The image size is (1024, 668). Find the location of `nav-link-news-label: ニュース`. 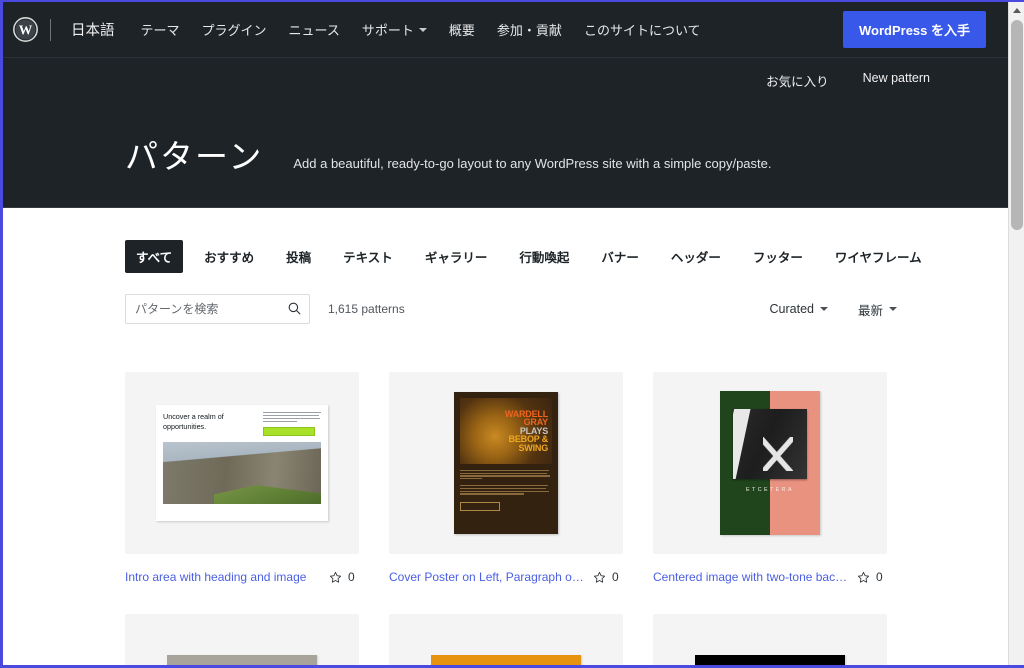

nav-link-news-label: ニュース is located at coordinates (314, 30).